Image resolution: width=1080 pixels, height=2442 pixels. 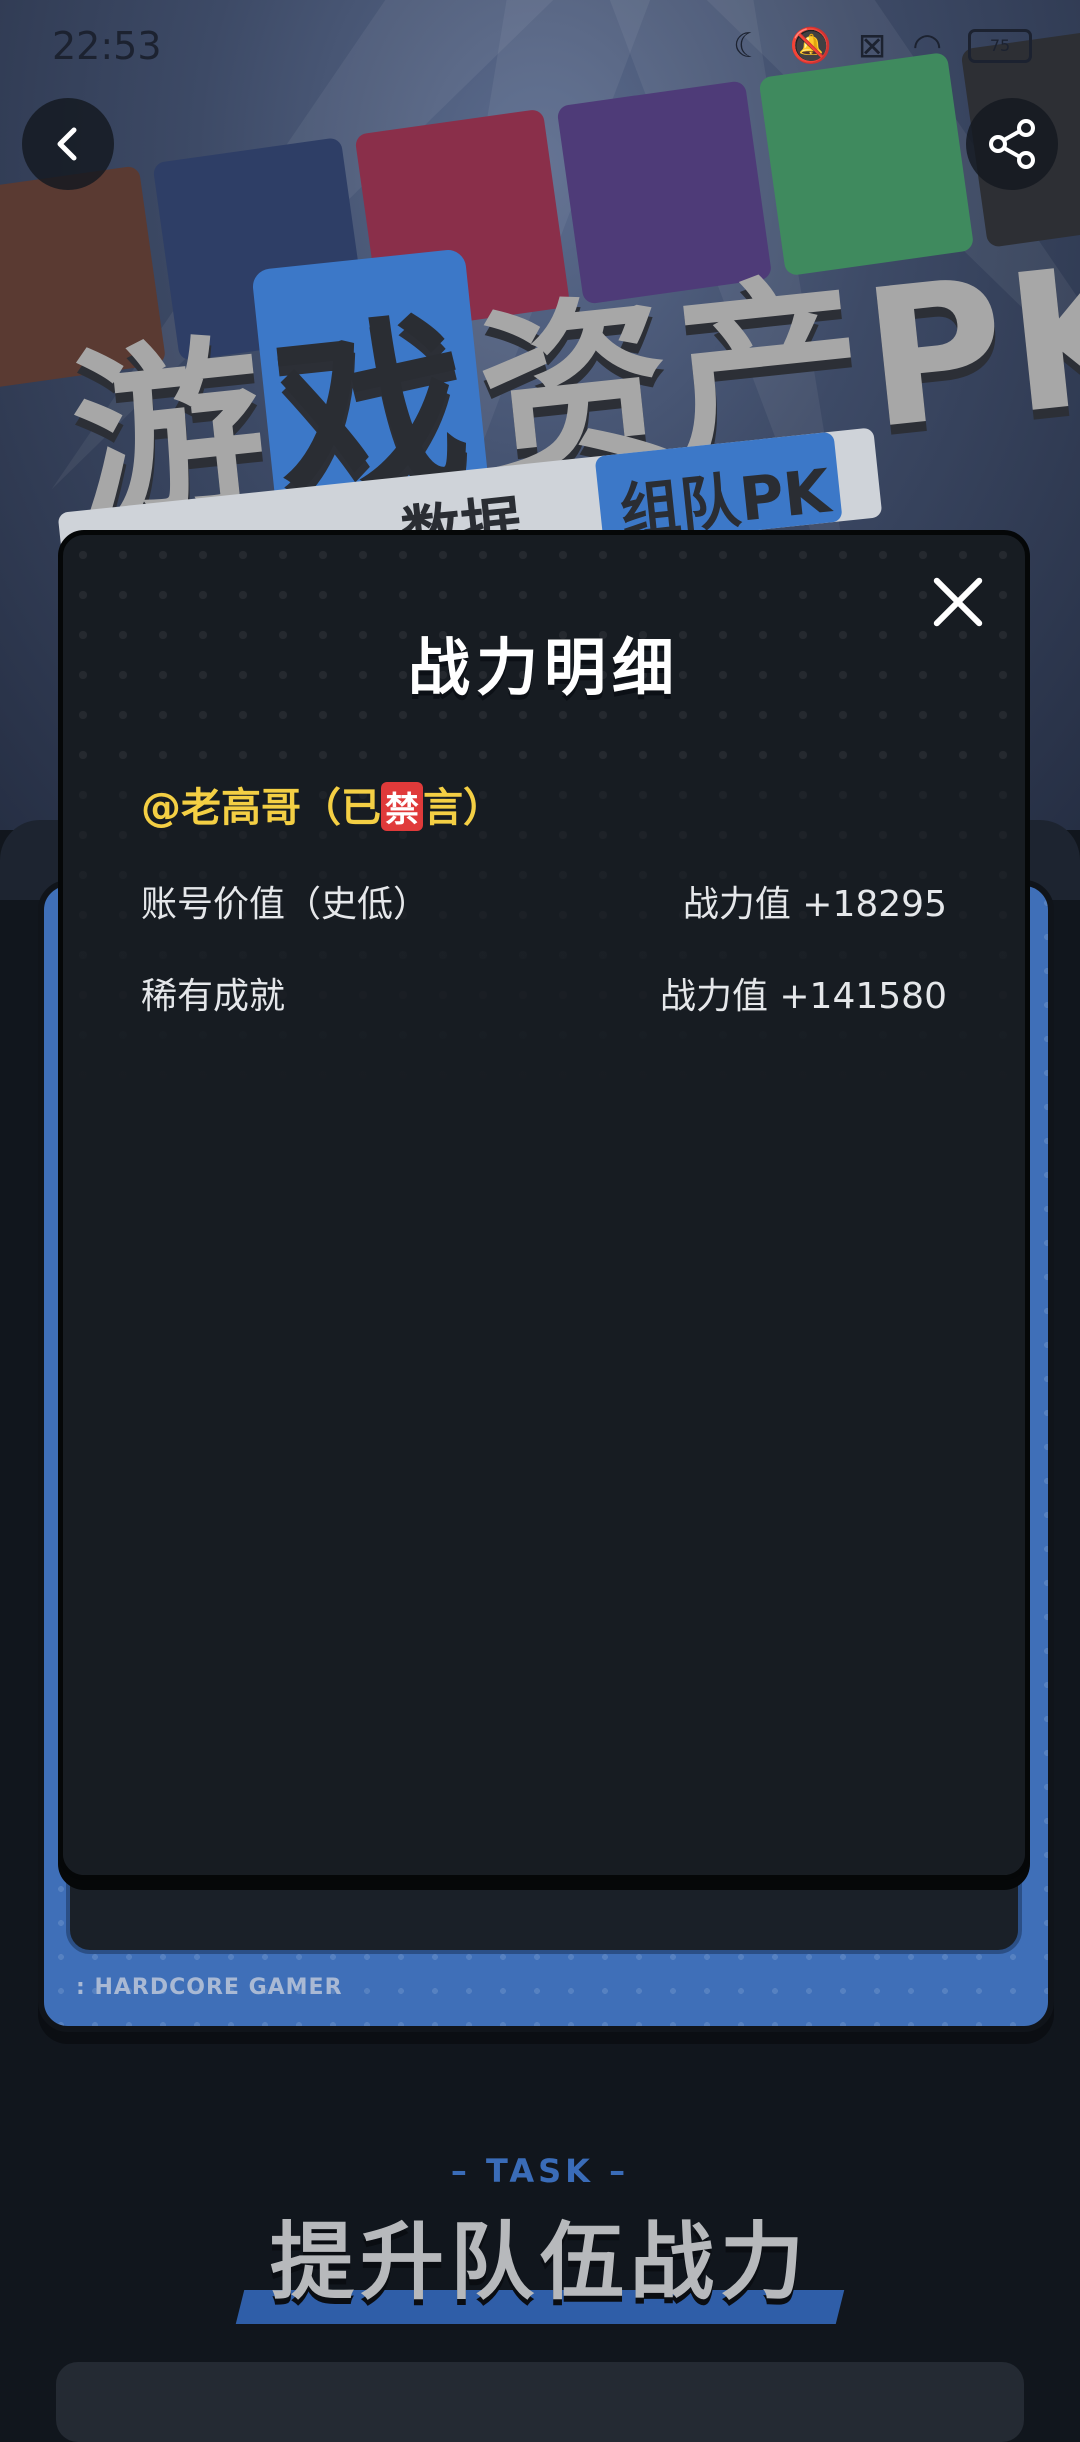 I want to click on sim-off-icon: ⊠, so click(x=872, y=46).